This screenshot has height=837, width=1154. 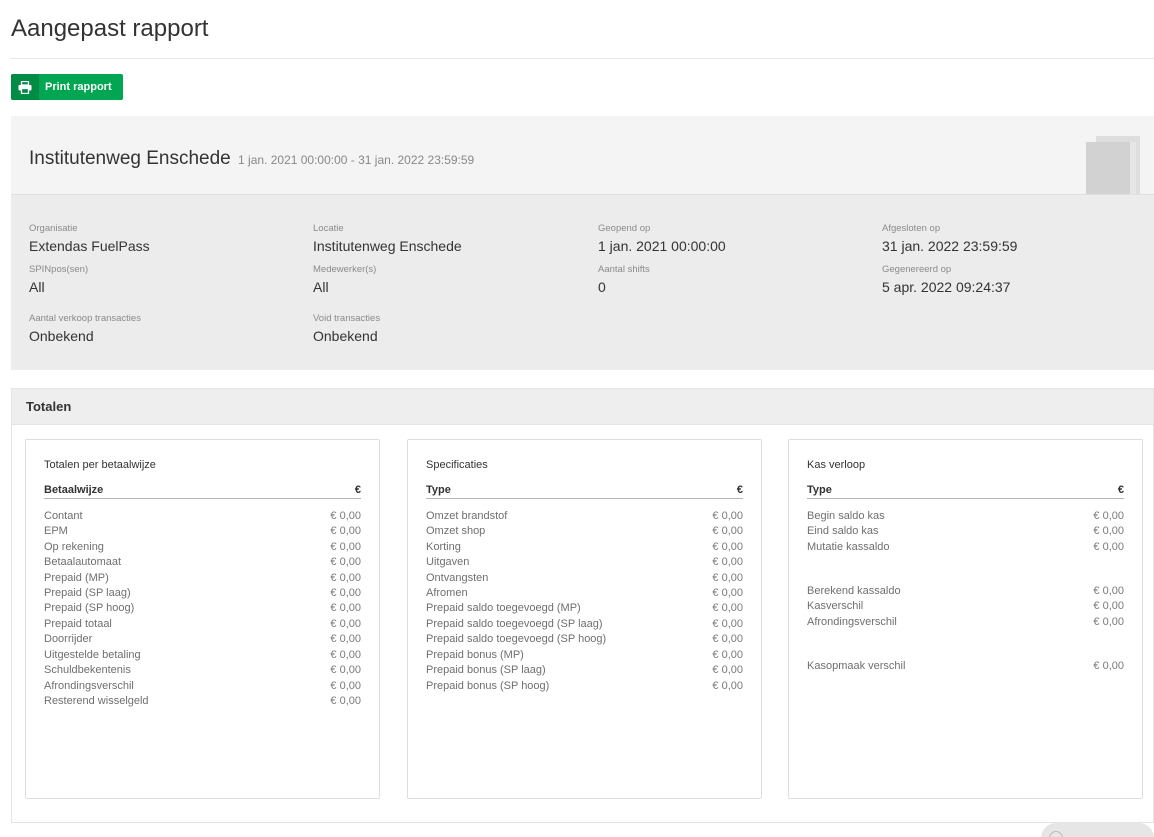 What do you see at coordinates (965, 532) in the screenshot?
I see `table-row: Eind saldo kas € 0,00` at bounding box center [965, 532].